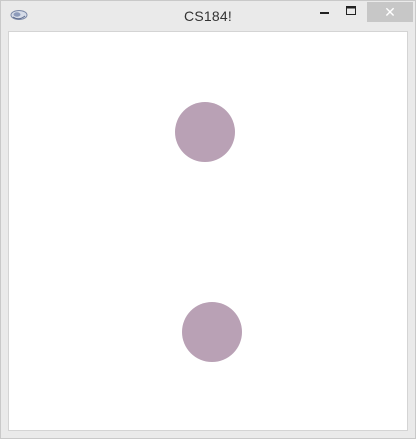 This screenshot has width=416, height=439. Describe the element at coordinates (205, 132) in the screenshot. I see `circle-top` at that location.